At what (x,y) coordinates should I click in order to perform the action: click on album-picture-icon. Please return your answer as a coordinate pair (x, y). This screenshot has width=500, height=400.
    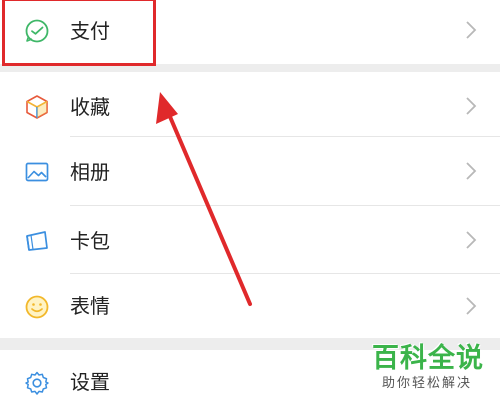
    Looking at the image, I should click on (37, 172).